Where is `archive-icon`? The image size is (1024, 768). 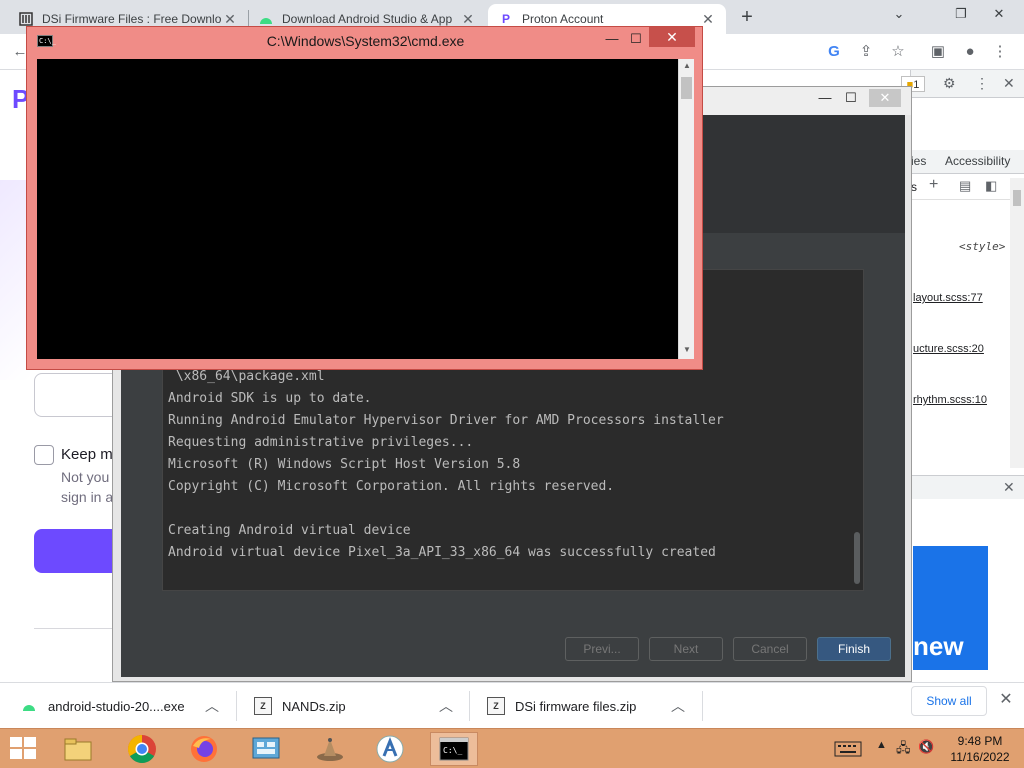 archive-icon is located at coordinates (26, 19).